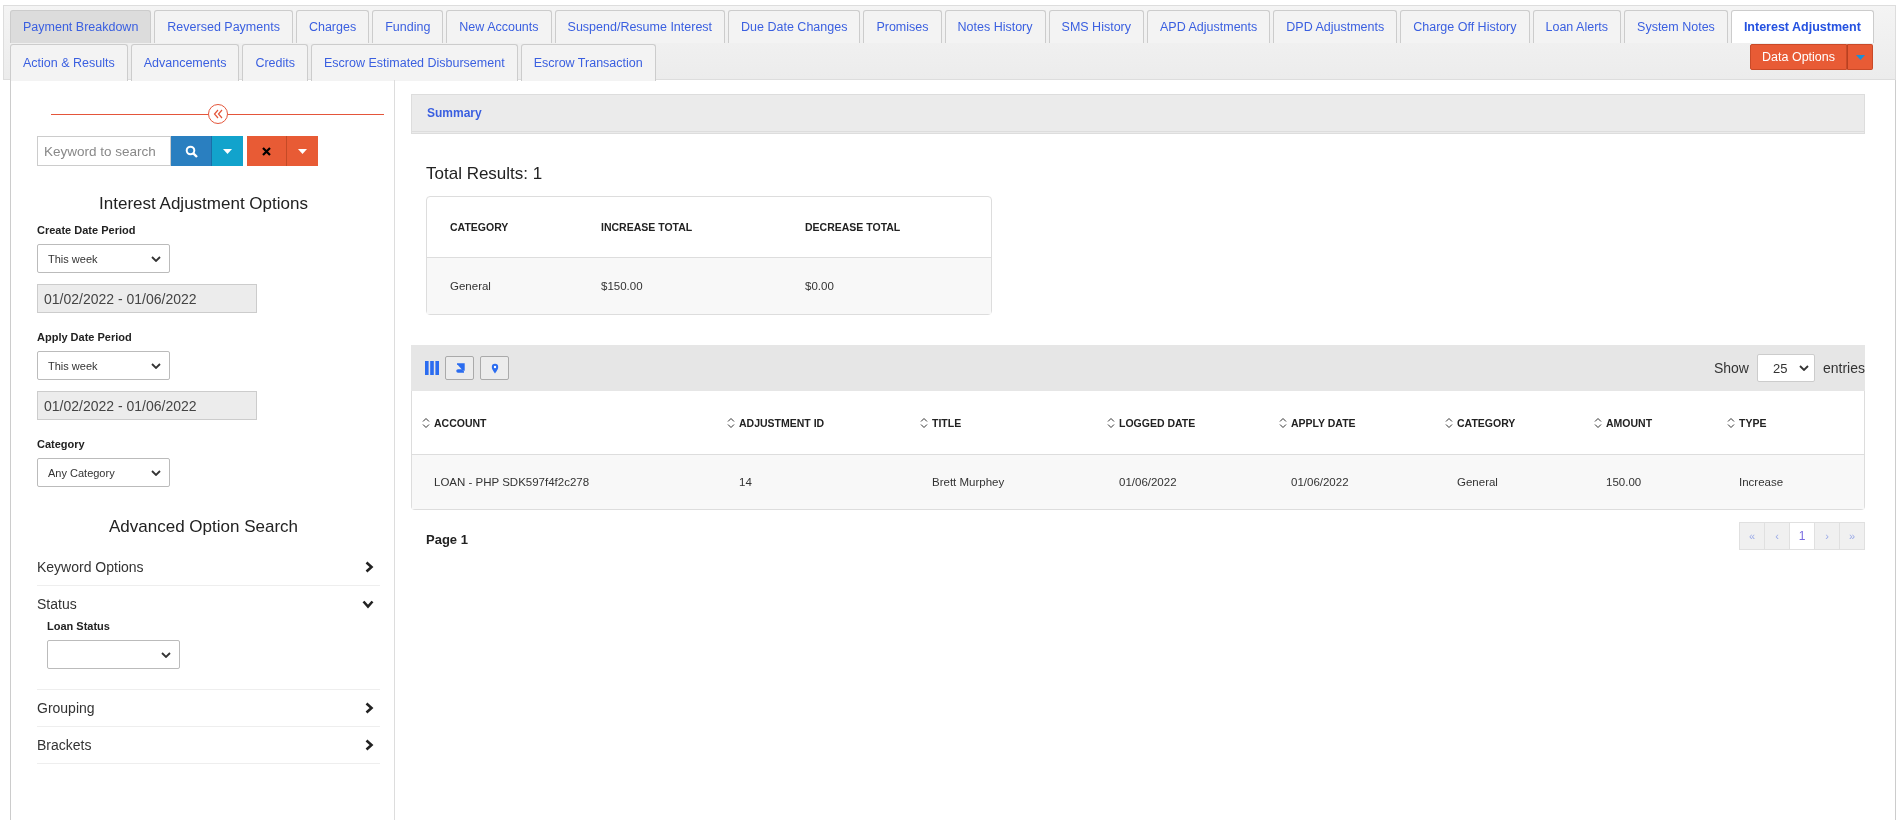 The height and width of the screenshot is (824, 1904). I want to click on field-label: Apply Date Period, so click(85, 337).